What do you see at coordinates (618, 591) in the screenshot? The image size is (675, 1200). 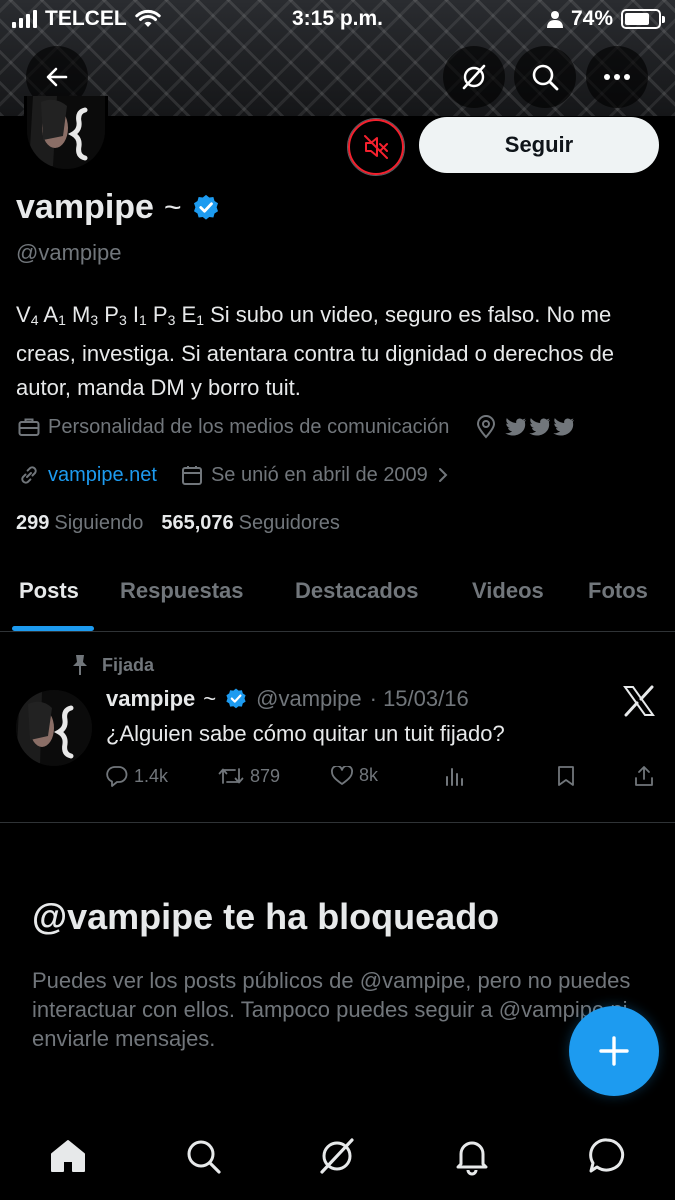 I see `tab-fotos: Fotos` at bounding box center [618, 591].